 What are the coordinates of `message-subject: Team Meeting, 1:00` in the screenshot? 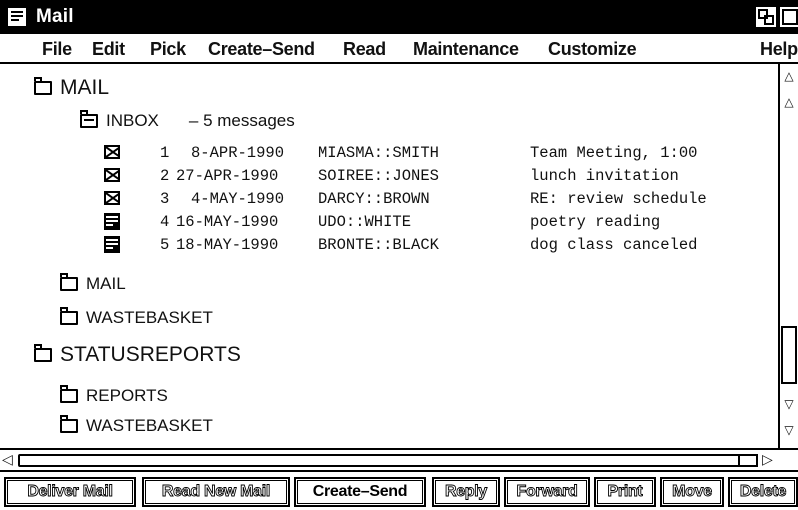 It's located at (614, 153).